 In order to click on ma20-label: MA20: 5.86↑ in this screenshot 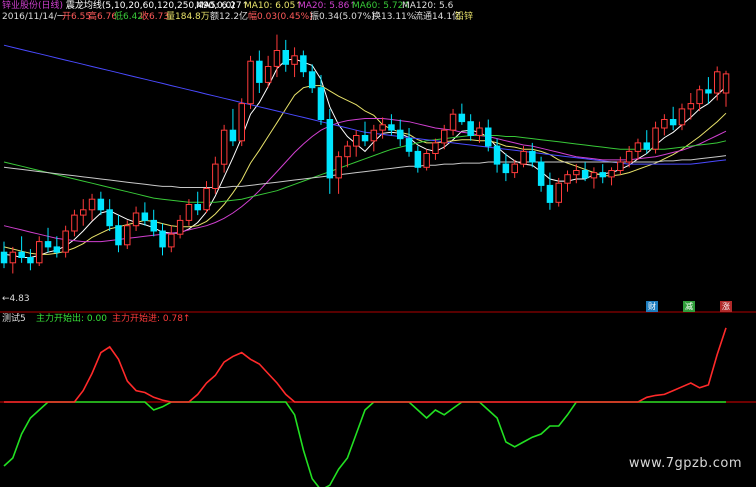, I will do `click(327, 6)`.